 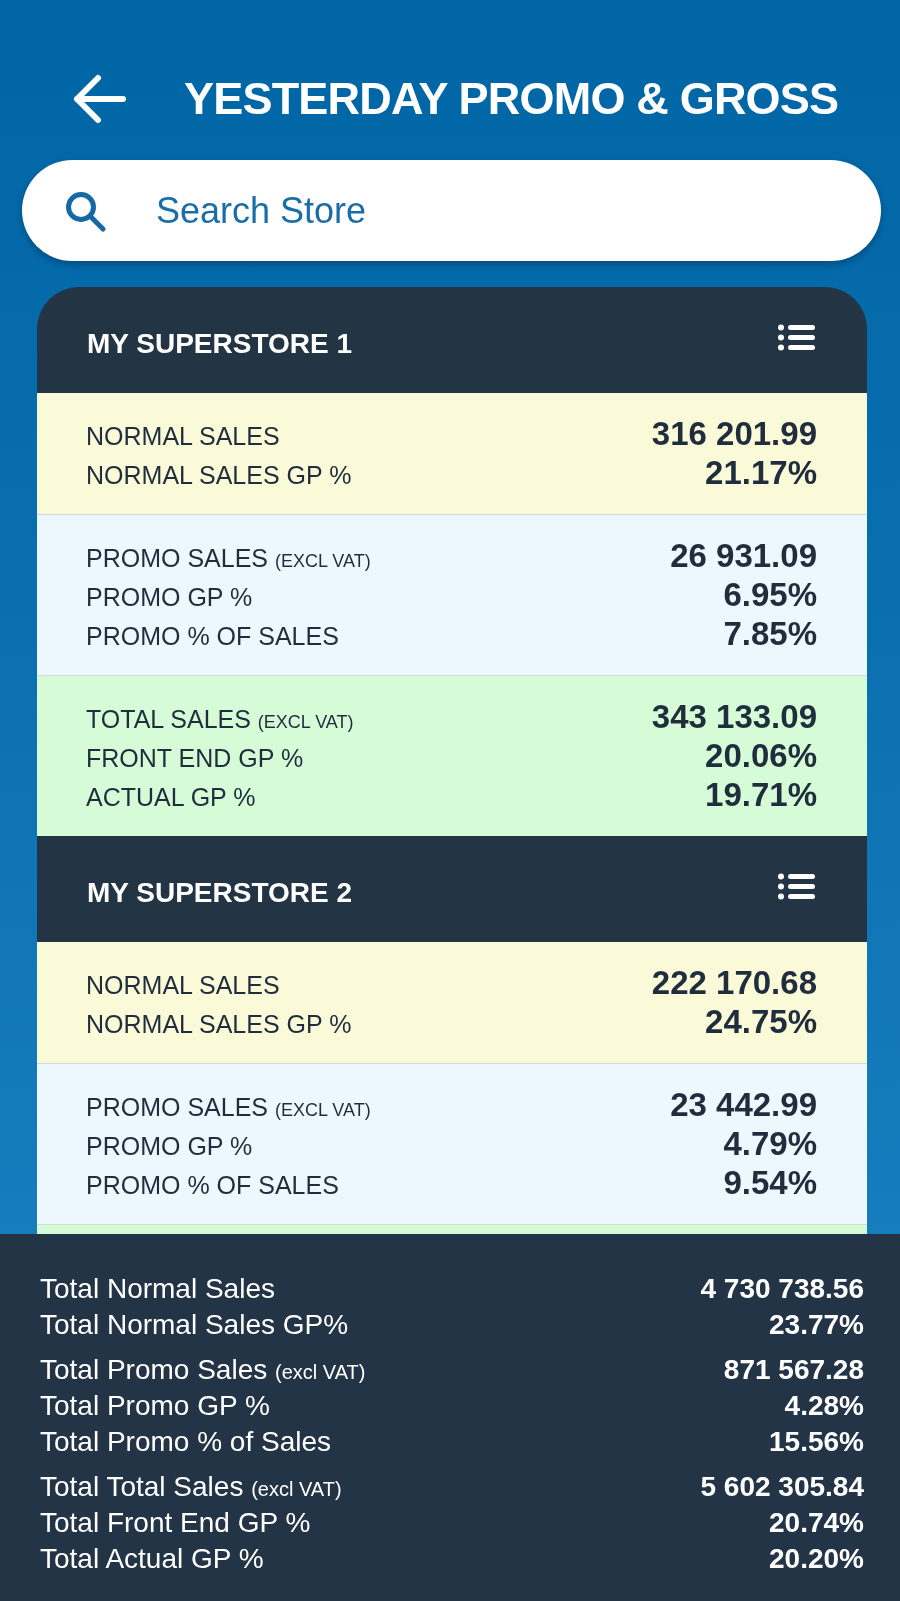 What do you see at coordinates (770, 1143) in the screenshot?
I see `metric-value: 4.79%` at bounding box center [770, 1143].